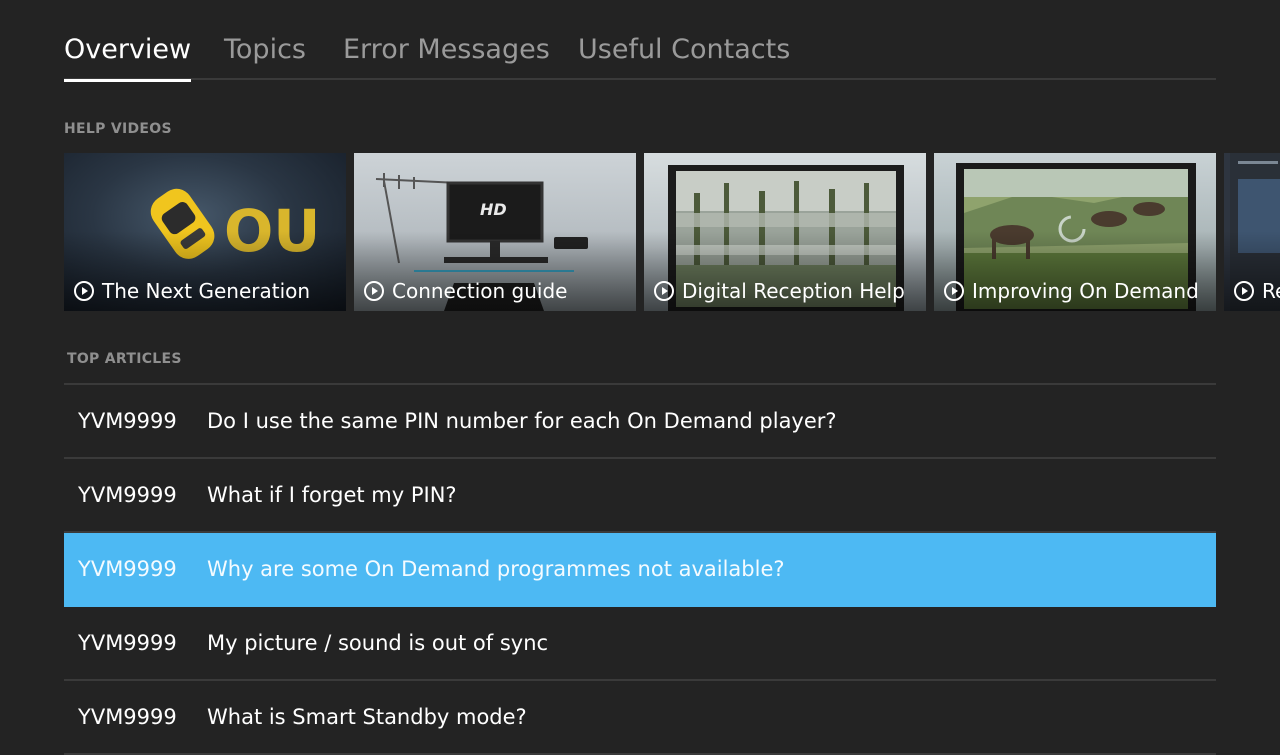 This screenshot has height=755, width=1280. What do you see at coordinates (124, 359) in the screenshot?
I see `top-articles-heading: TOP ARTICLES` at bounding box center [124, 359].